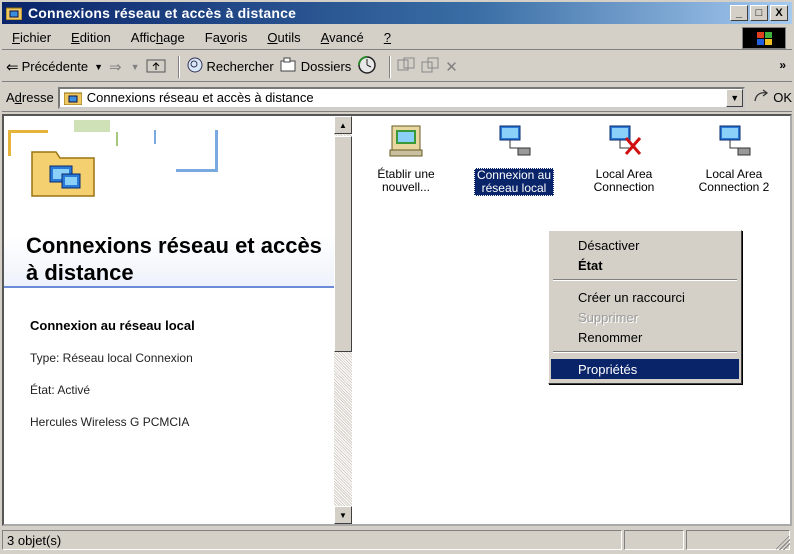  Describe the element at coordinates (240, 66) in the screenshot. I see `search-label: Rechercher` at that location.